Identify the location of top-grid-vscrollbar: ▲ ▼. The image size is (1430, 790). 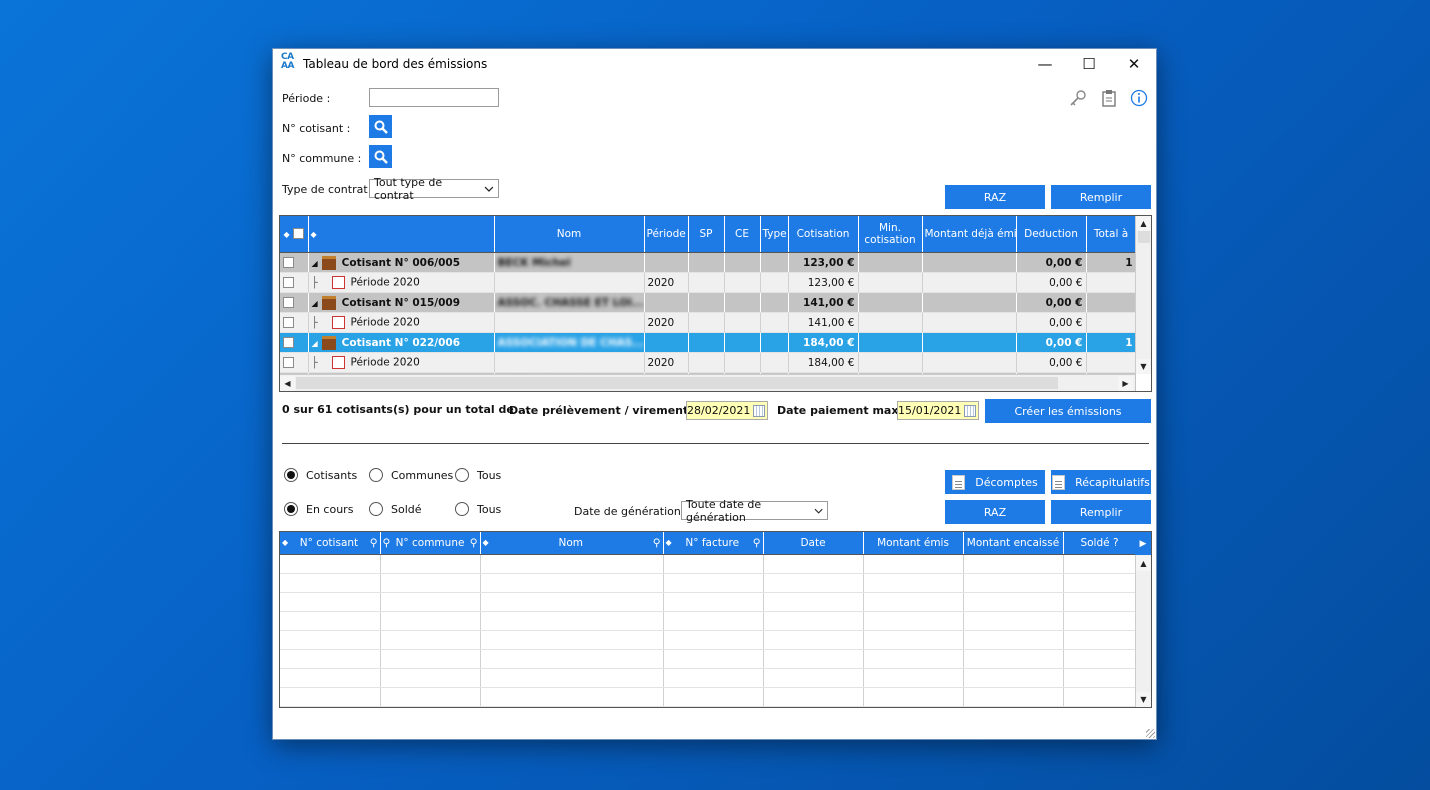
(1143, 295).